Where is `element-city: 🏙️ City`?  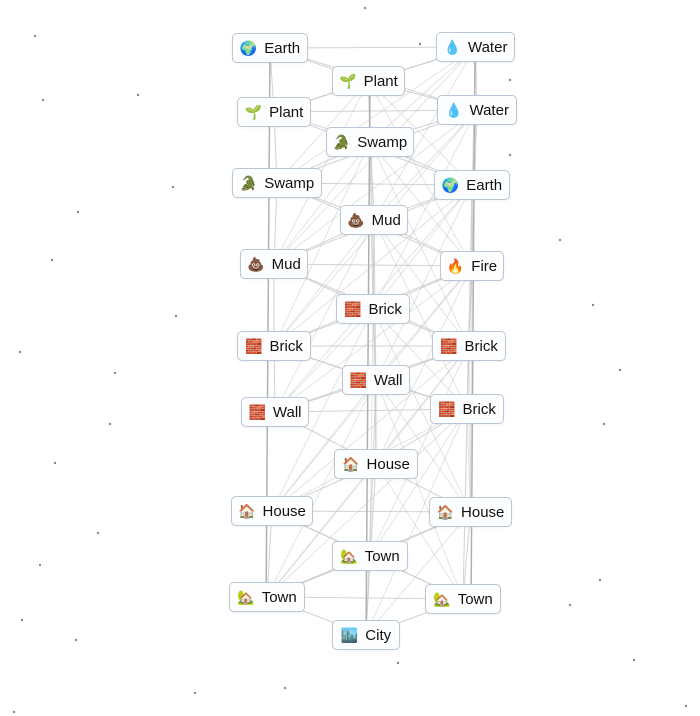
element-city: 🏙️ City is located at coordinates (366, 635).